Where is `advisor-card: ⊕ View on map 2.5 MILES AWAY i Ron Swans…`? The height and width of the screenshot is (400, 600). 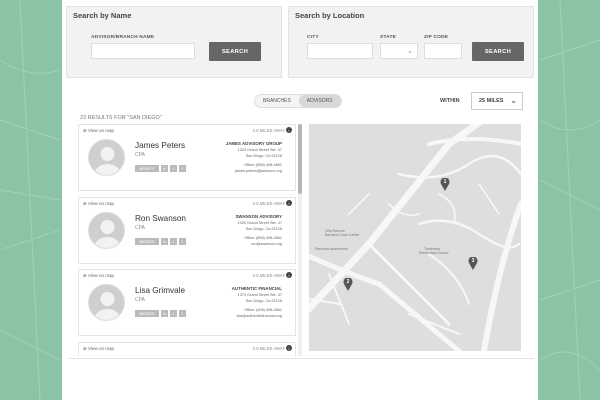 advisor-card: ⊕ View on map 2.5 MILES AWAY i Ron Swans… is located at coordinates (187, 230).